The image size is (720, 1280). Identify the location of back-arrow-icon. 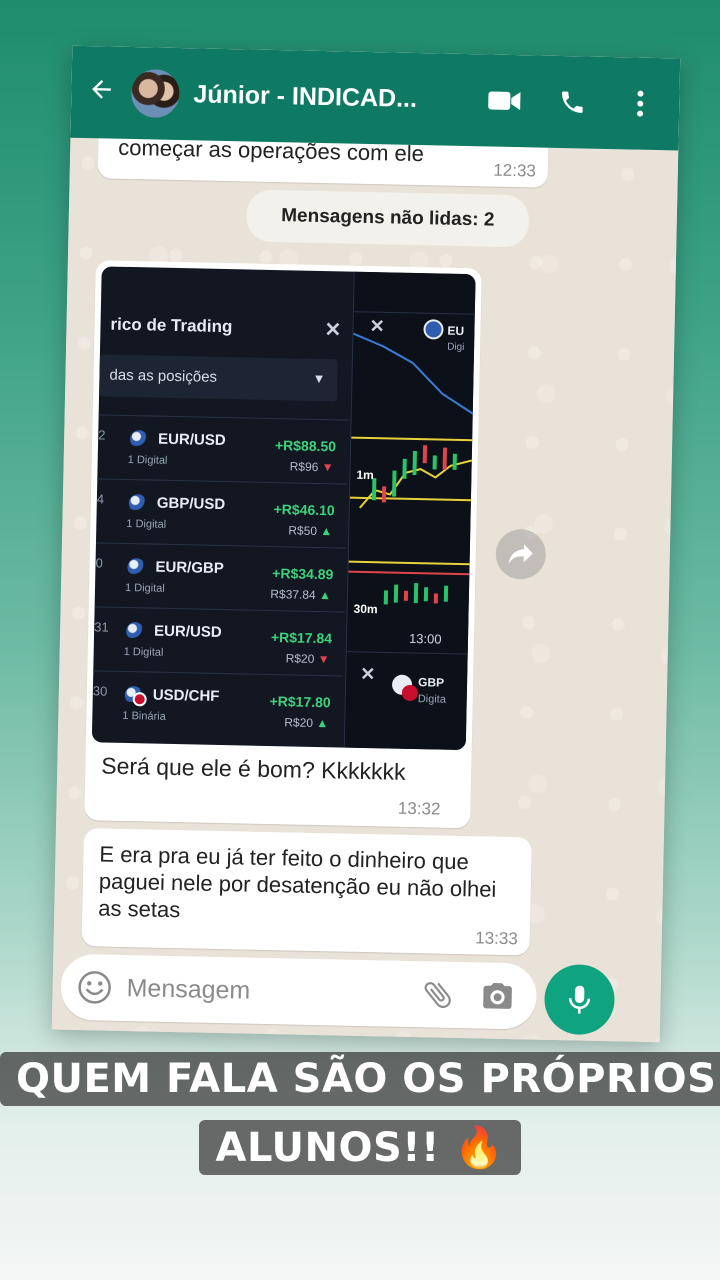
(105, 92).